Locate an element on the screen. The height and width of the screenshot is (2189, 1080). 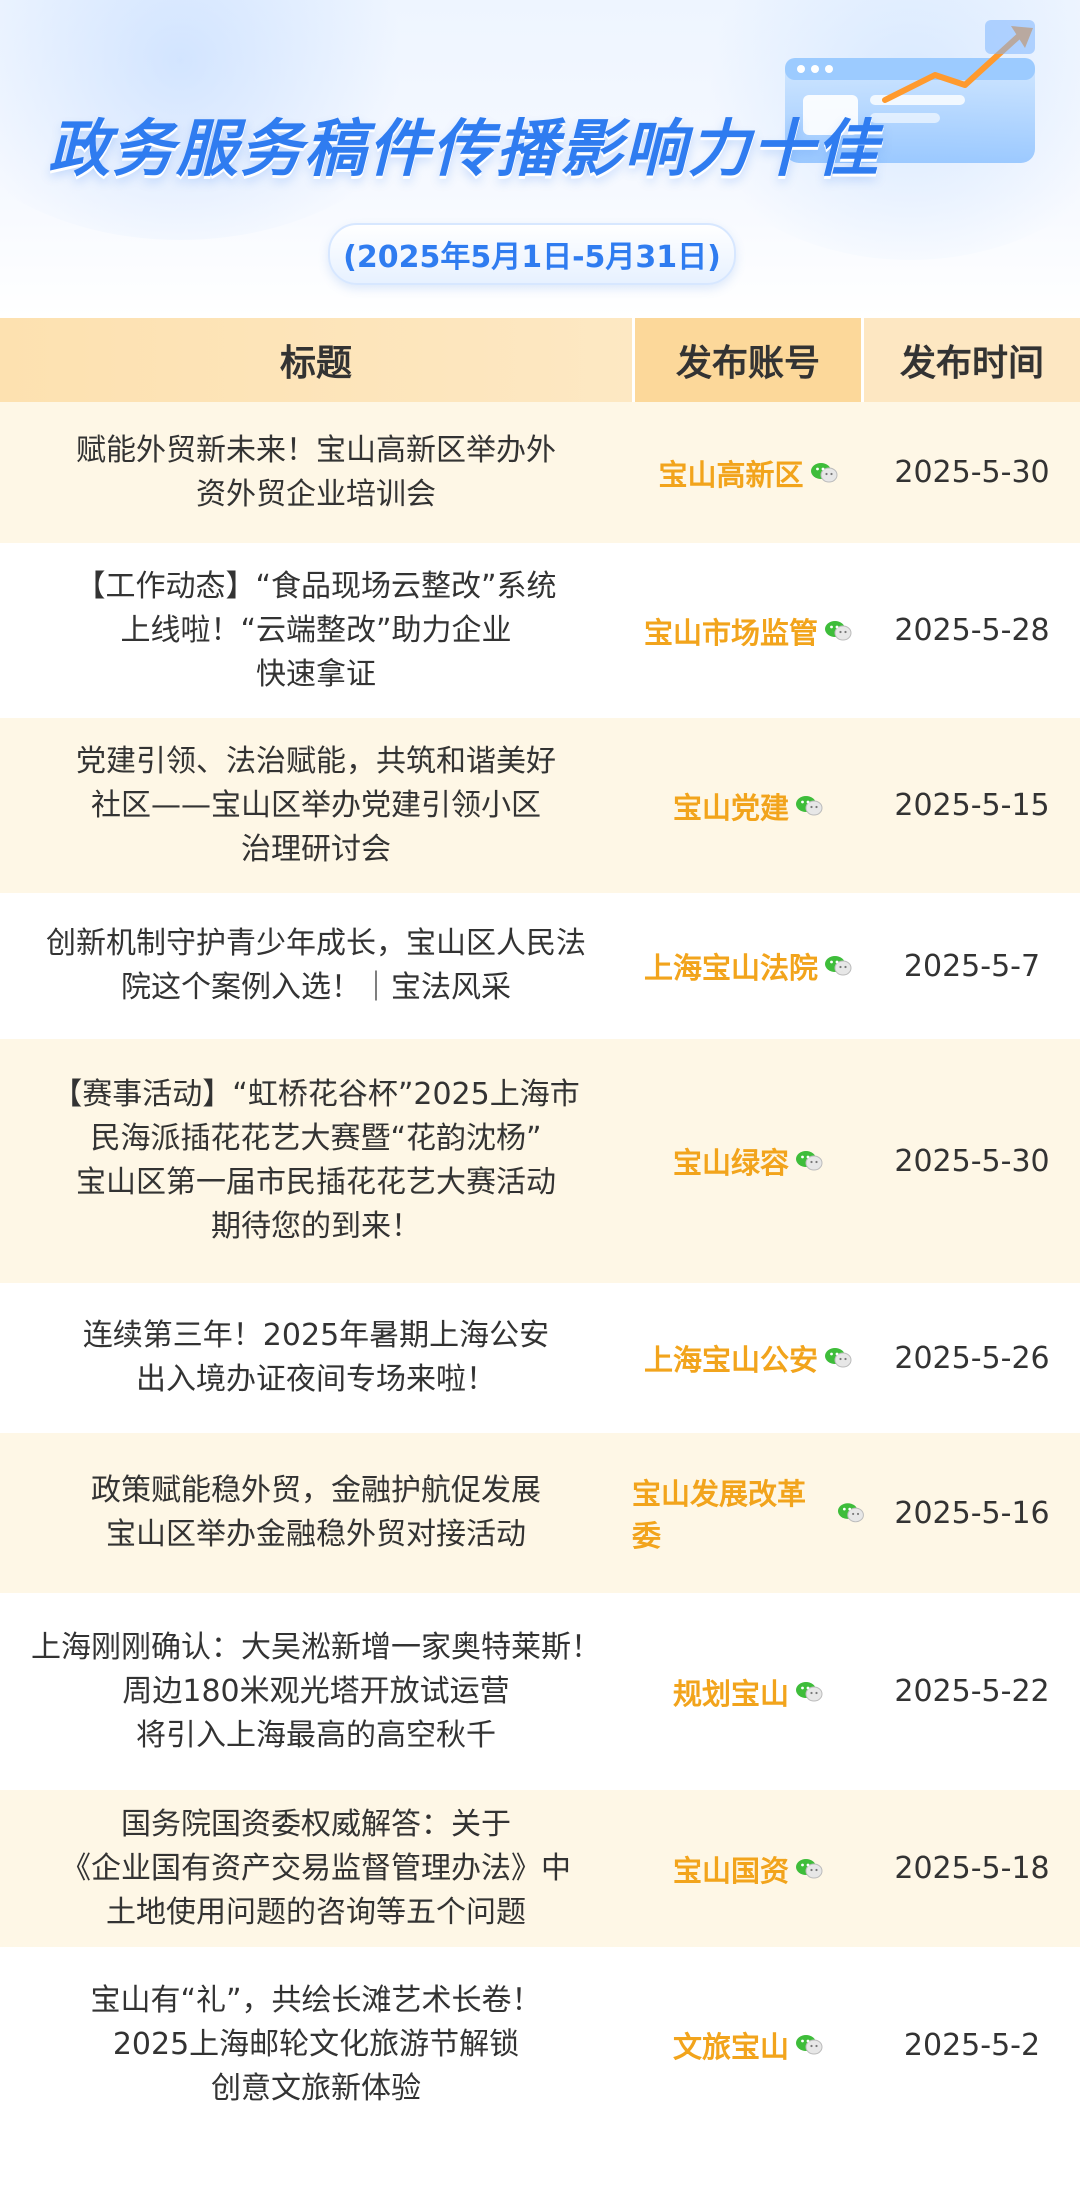
article-title-cell: 宝山有“礼”，共绘长滩艺术长卷！ 2025上海邮轮文化旅游节解锁 创意文旅新体验 is located at coordinates (316, 2045).